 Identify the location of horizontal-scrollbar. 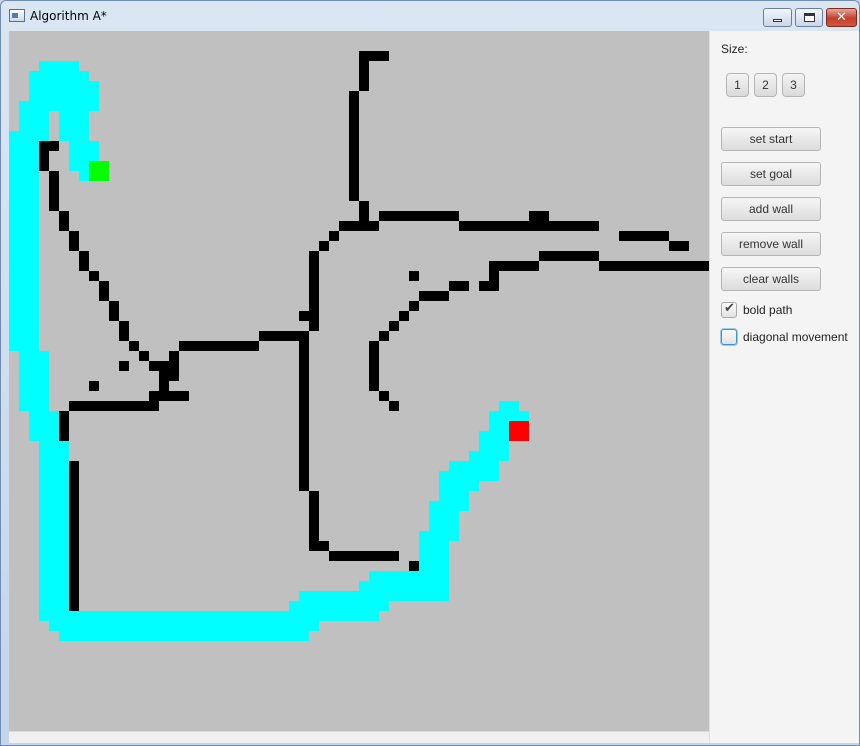
(359, 737).